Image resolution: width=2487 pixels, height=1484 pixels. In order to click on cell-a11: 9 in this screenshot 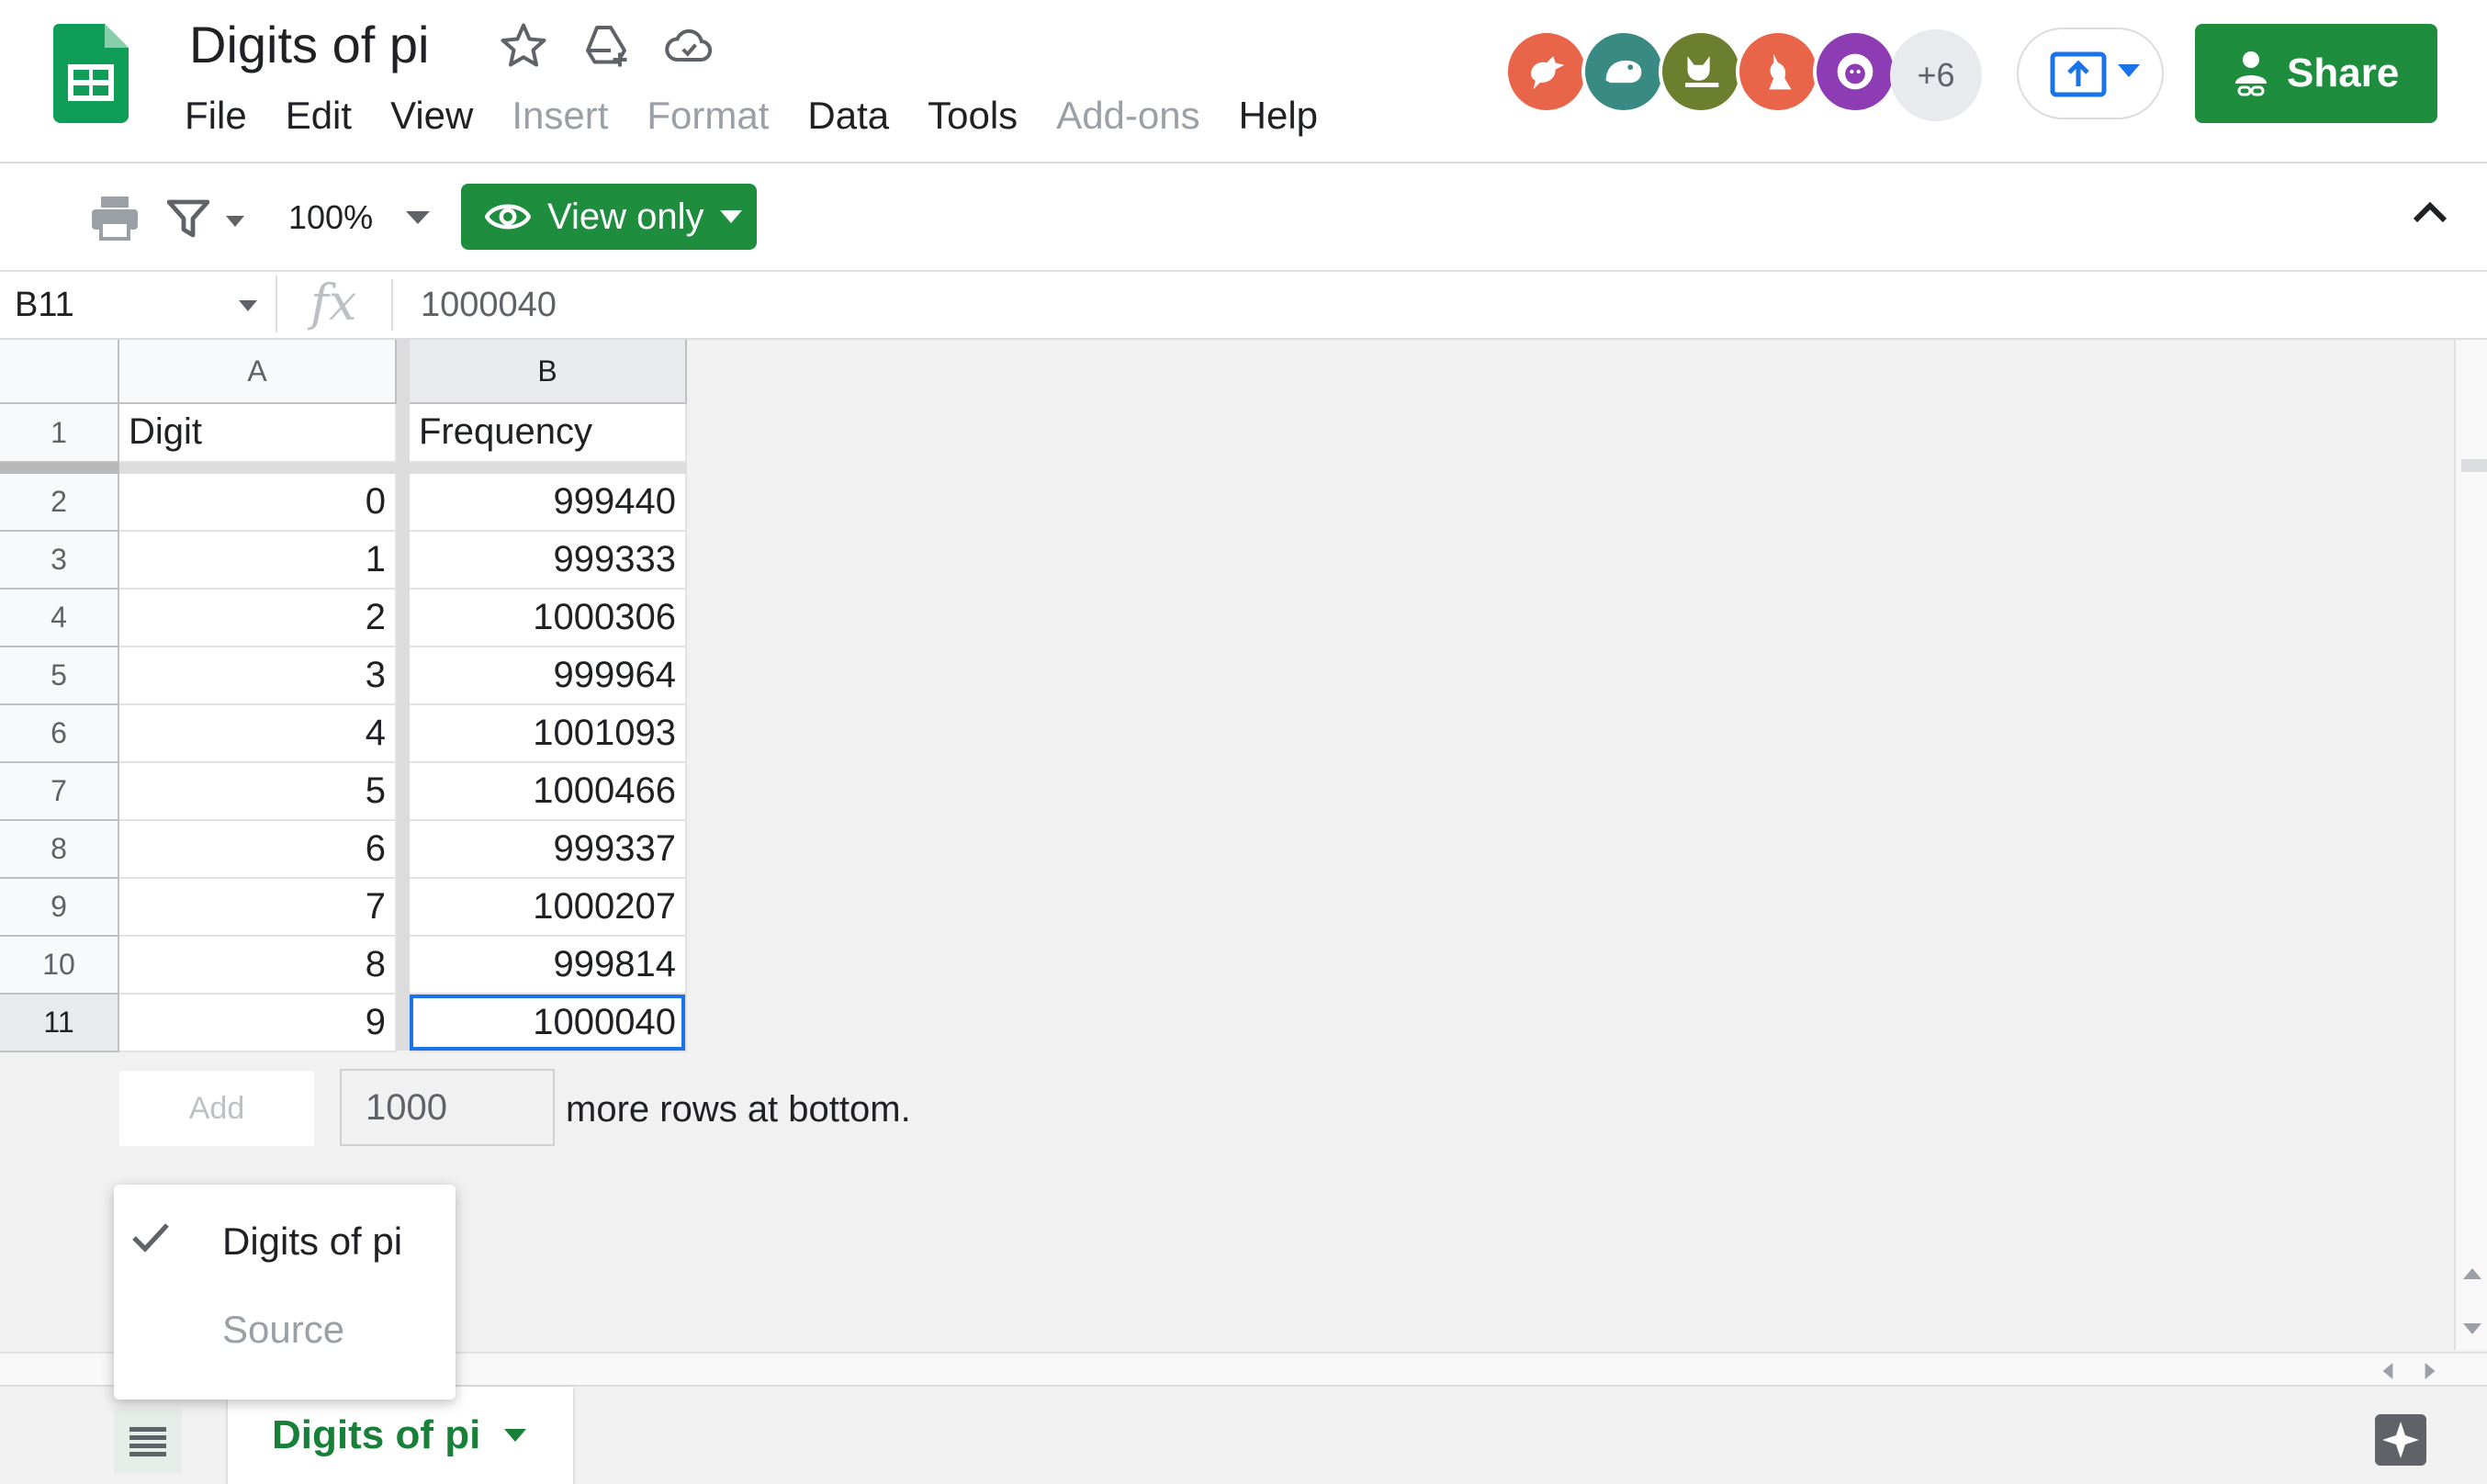, I will do `click(258, 1024)`.